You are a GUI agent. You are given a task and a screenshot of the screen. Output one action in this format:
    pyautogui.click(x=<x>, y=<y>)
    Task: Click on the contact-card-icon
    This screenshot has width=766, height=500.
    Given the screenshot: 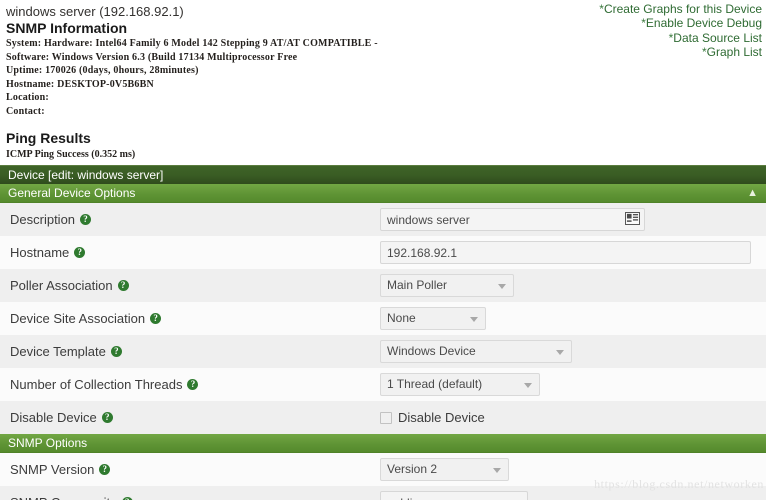 What is the action you would take?
    pyautogui.click(x=632, y=218)
    